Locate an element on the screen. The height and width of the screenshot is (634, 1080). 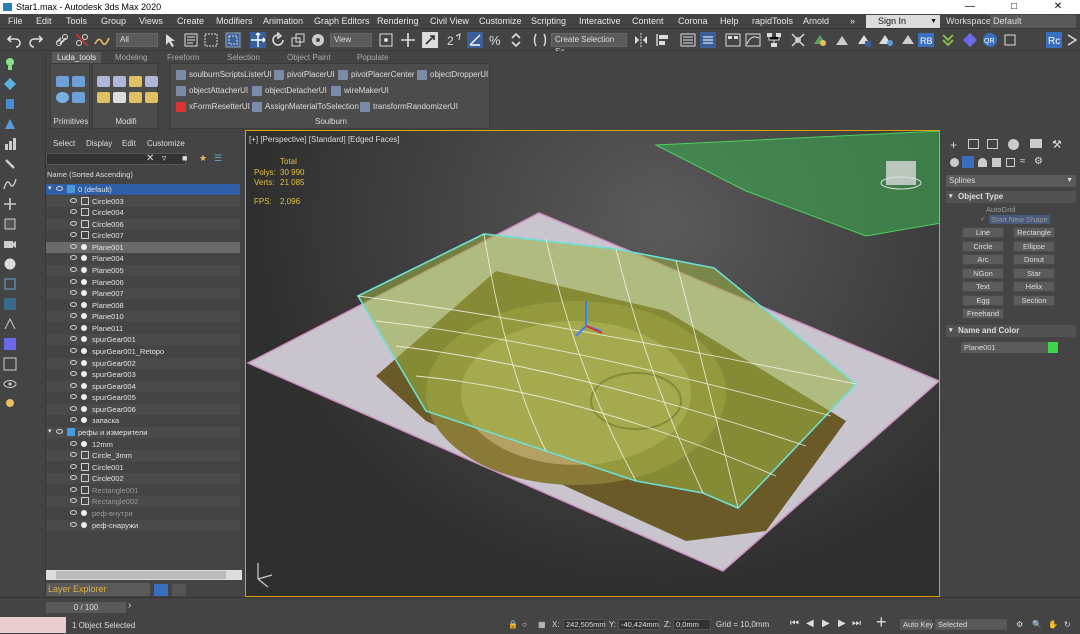
table-row: Plane007 is located at coordinates (143, 294).